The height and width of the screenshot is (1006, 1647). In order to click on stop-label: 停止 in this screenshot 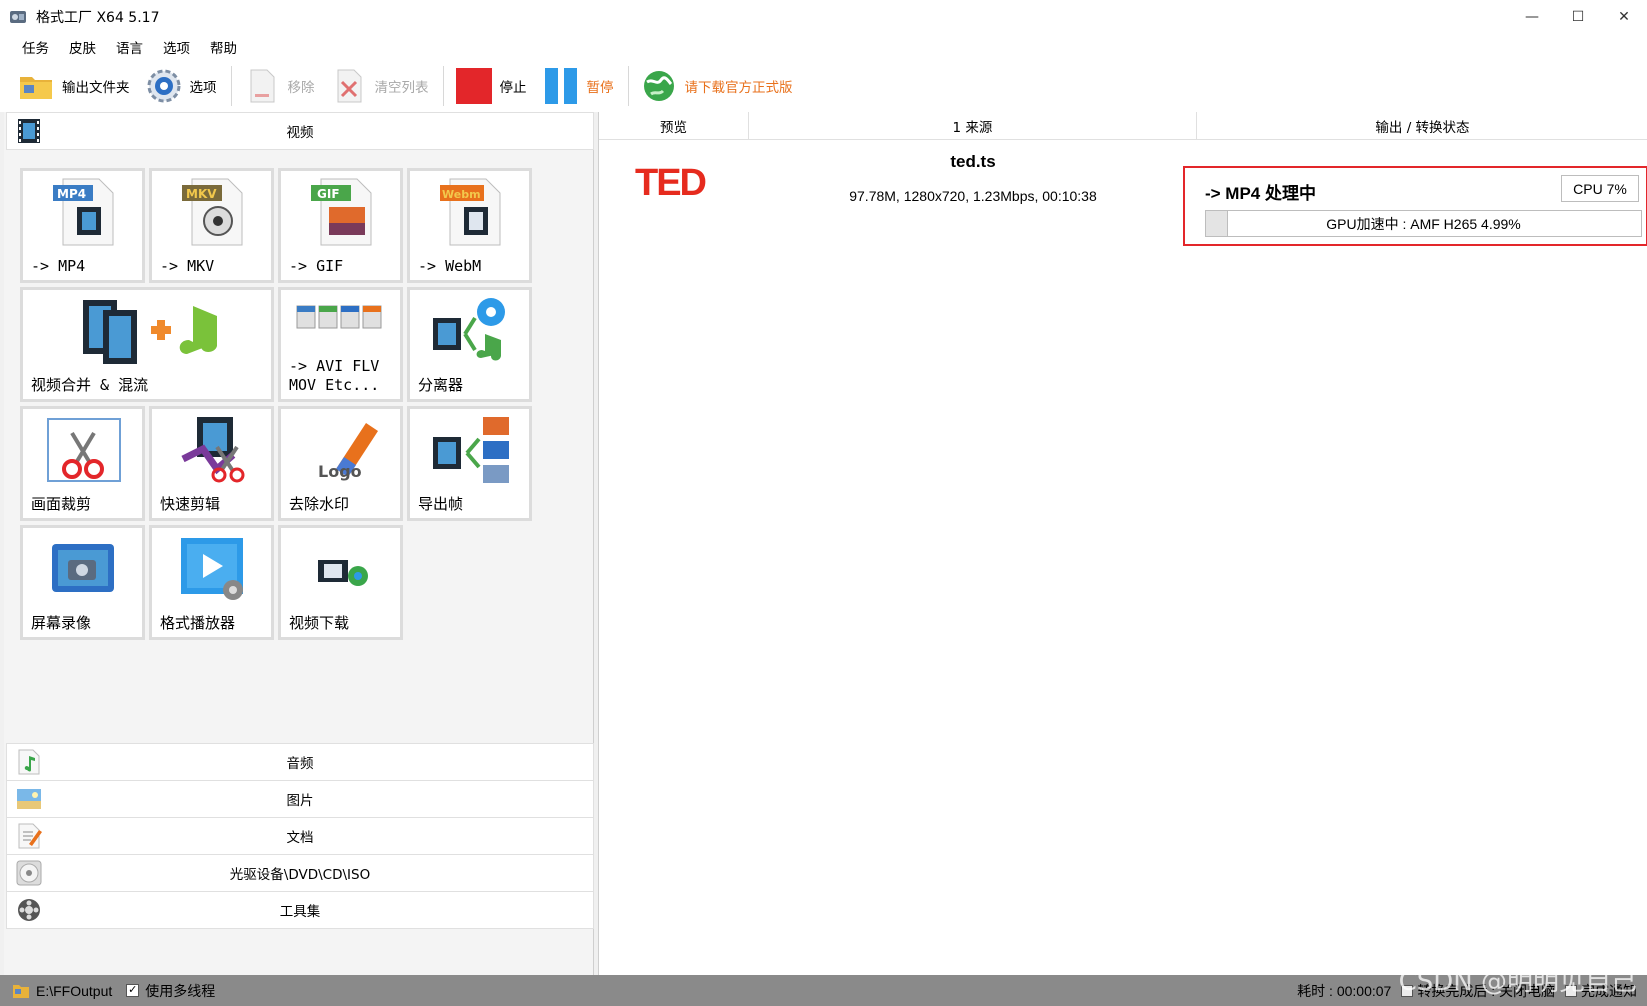, I will do `click(513, 88)`.